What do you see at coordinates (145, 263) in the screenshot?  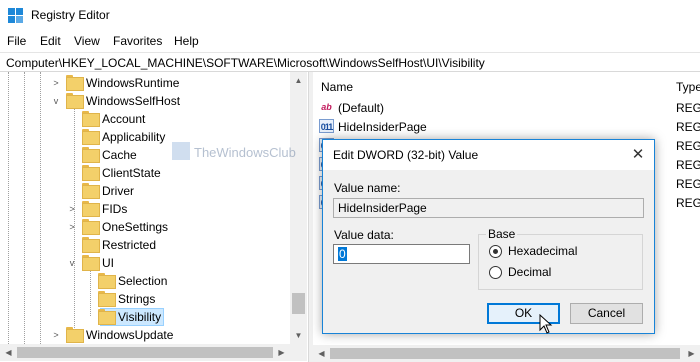 I see `tree-item-ui: v UI` at bounding box center [145, 263].